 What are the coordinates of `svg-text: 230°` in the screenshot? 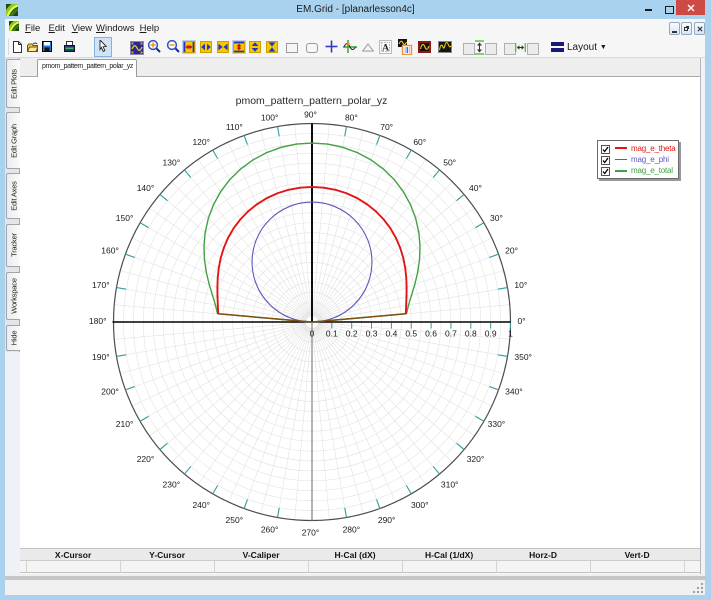 It's located at (172, 484).